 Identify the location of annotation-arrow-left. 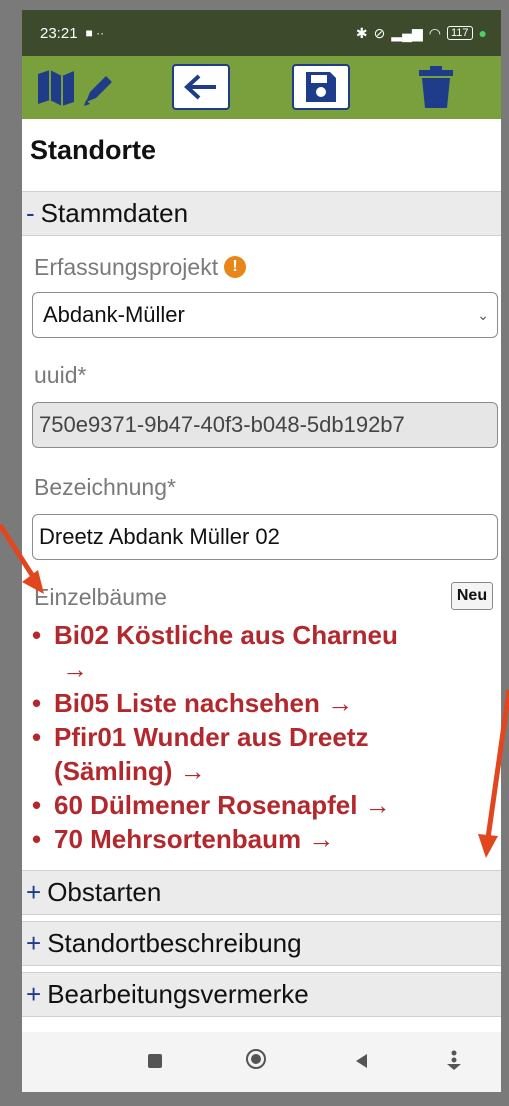
(22, 558).